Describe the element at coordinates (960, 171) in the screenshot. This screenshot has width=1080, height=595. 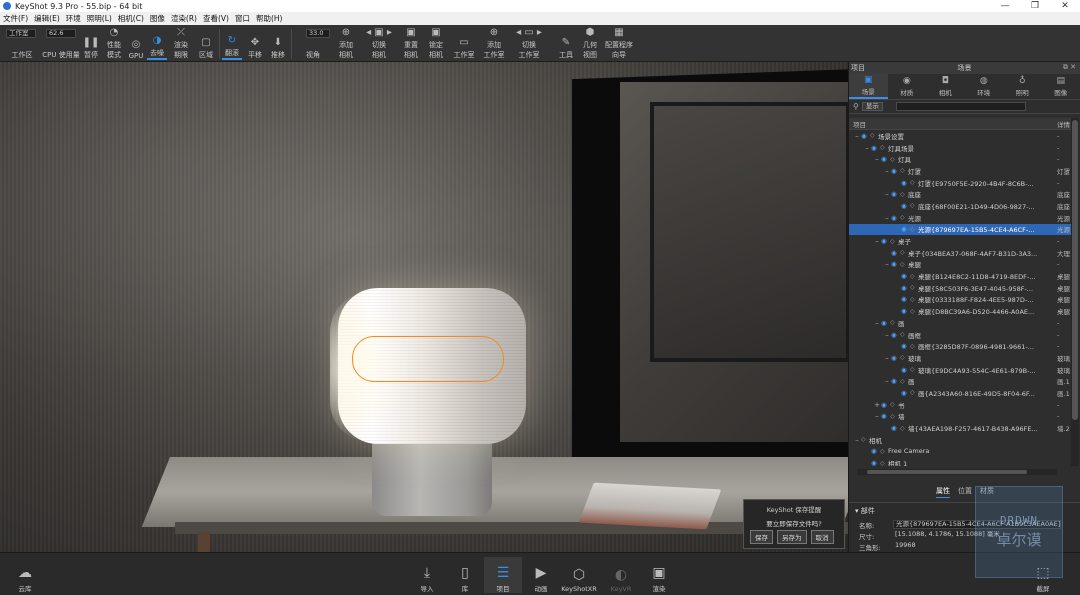
I see `tree-row: – ◉ ◇ 灯罩 灯罩` at that location.